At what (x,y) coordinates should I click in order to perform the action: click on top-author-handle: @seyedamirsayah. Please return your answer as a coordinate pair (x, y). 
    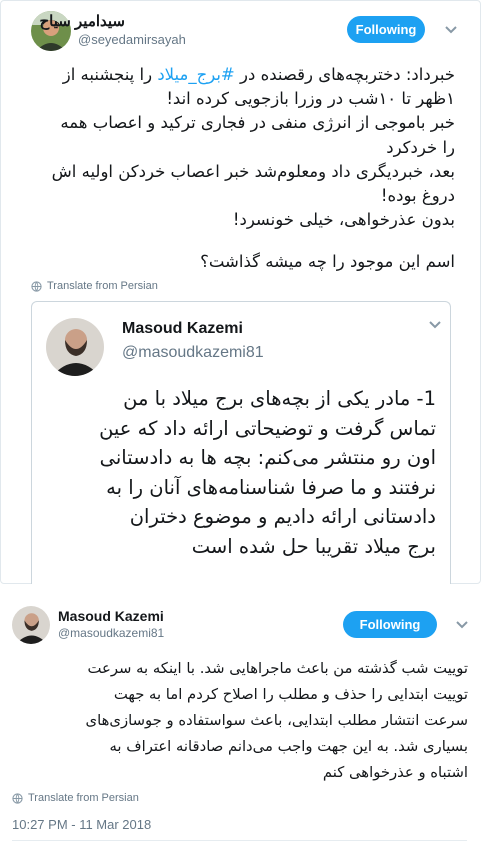
    Looking at the image, I should click on (132, 39).